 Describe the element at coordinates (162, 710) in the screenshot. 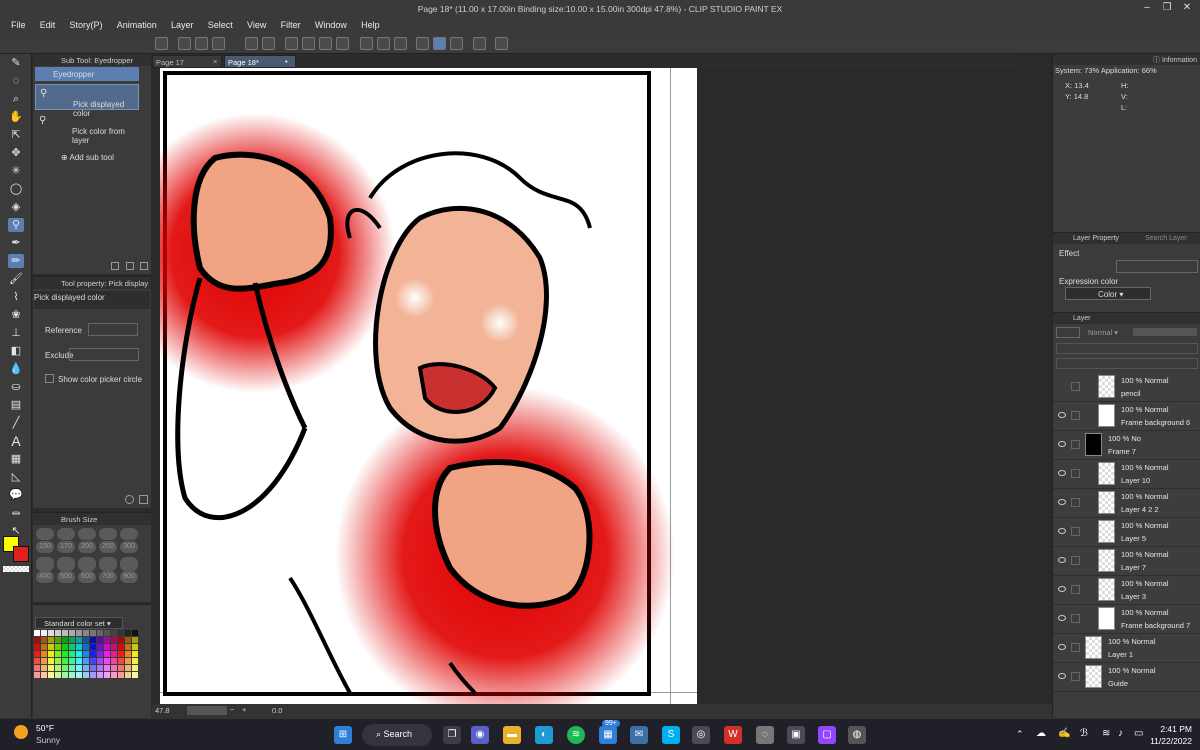

I see `zoom-value: 47.8` at that location.